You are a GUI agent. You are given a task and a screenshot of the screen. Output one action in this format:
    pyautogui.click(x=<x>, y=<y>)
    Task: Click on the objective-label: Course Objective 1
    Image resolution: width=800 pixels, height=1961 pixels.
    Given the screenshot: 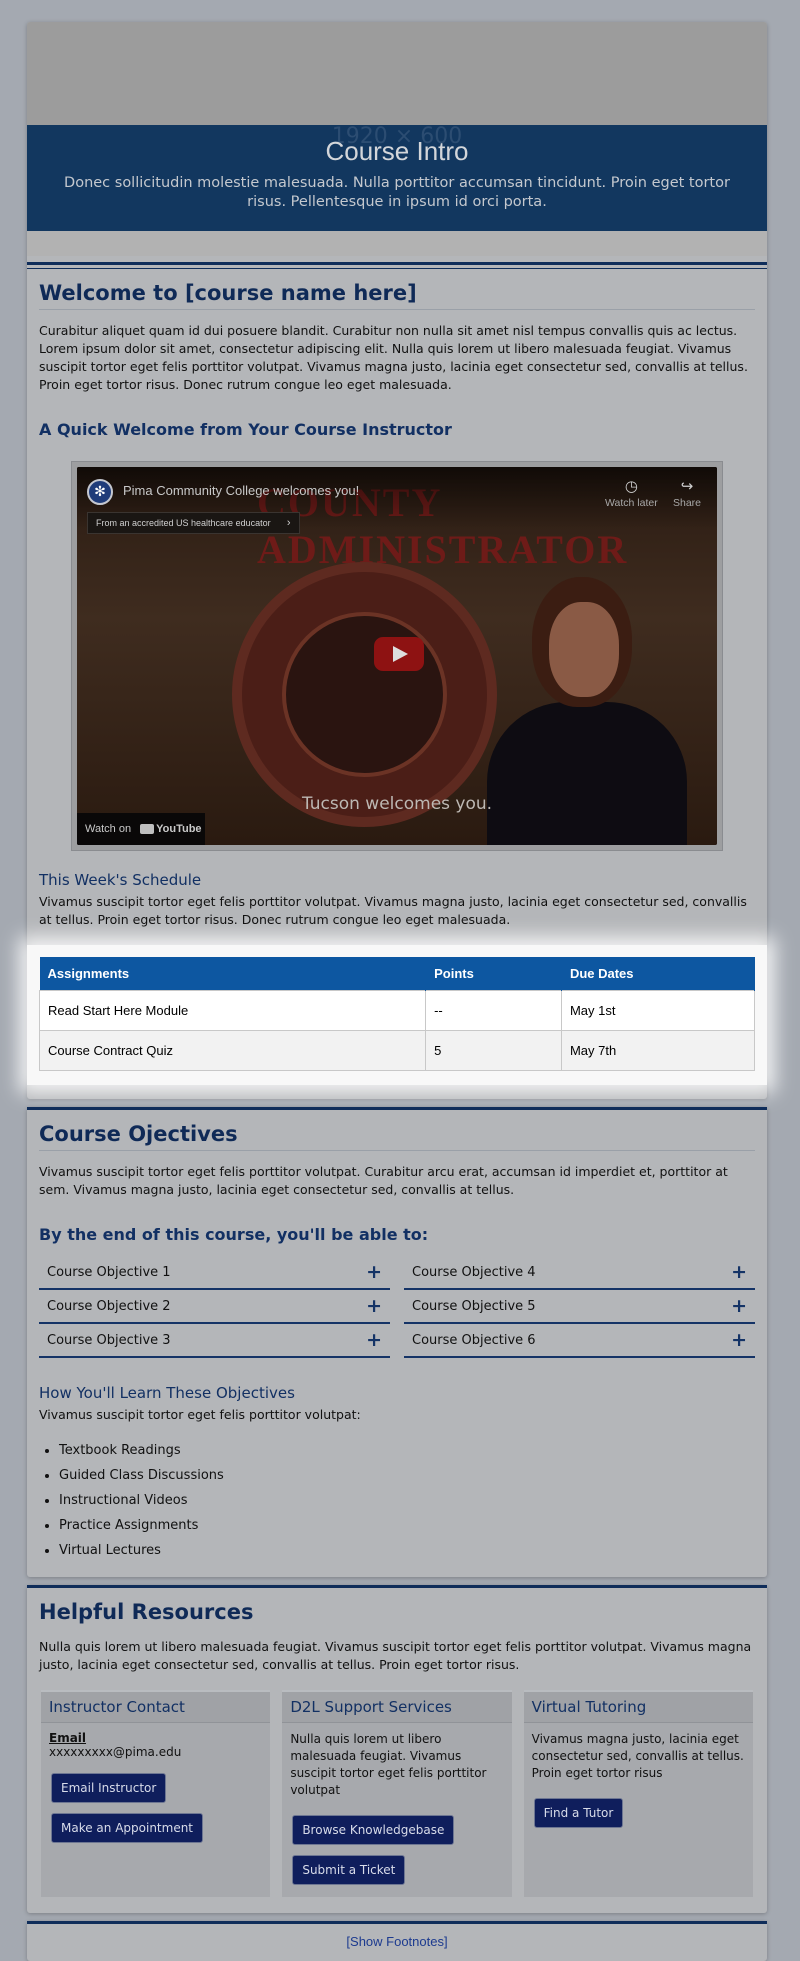 What is the action you would take?
    pyautogui.click(x=109, y=1272)
    